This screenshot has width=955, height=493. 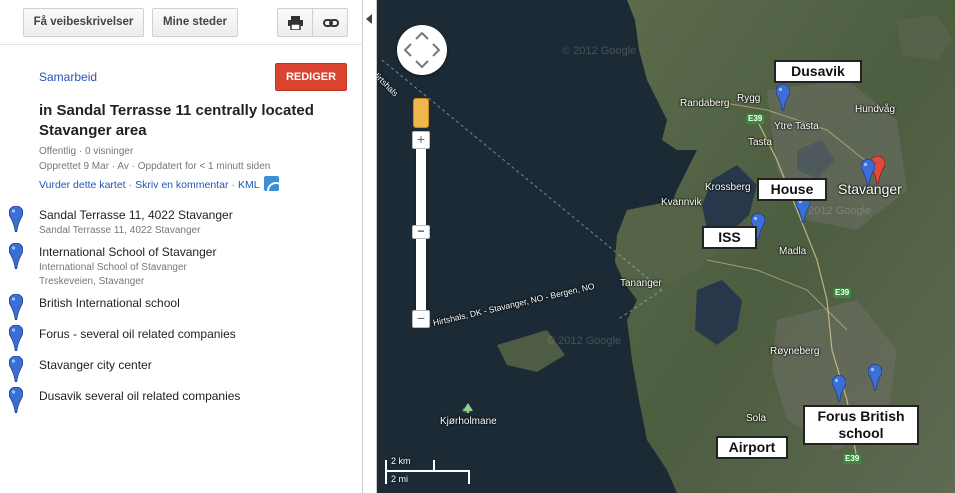 I want to click on callout-airport: Airport, so click(x=752, y=447).